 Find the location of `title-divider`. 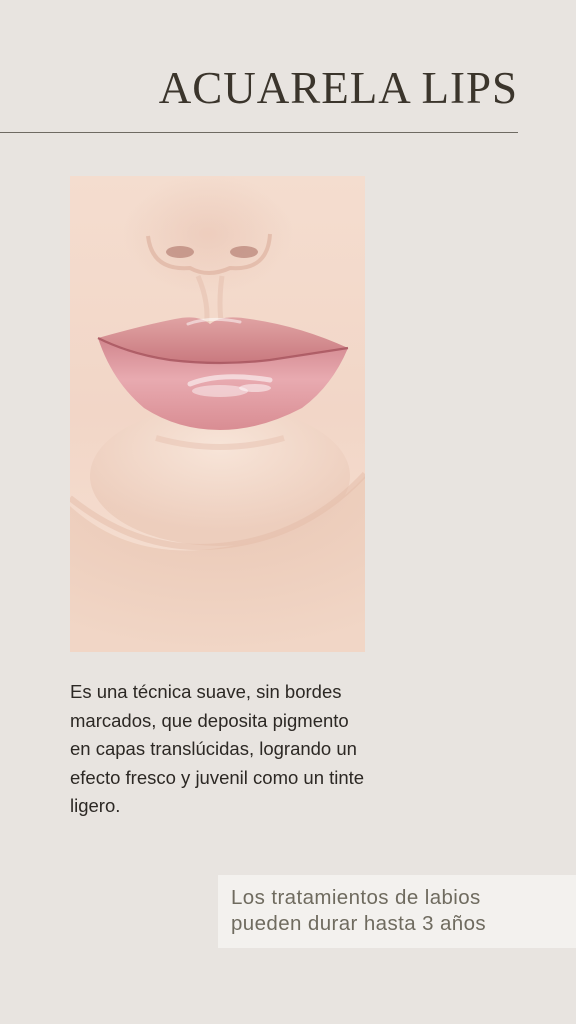

title-divider is located at coordinates (259, 132).